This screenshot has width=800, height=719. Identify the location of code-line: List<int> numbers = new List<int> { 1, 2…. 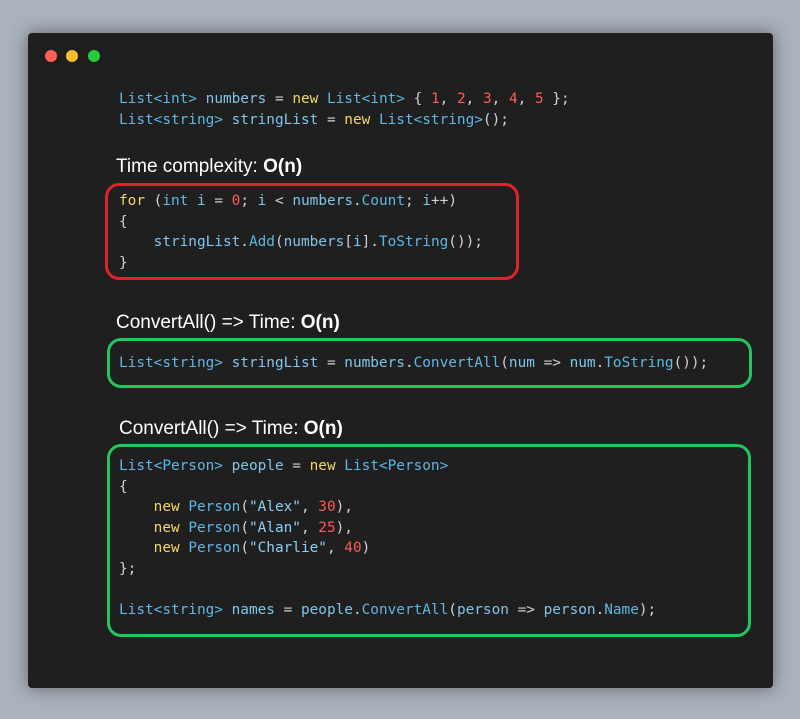
(344, 99).